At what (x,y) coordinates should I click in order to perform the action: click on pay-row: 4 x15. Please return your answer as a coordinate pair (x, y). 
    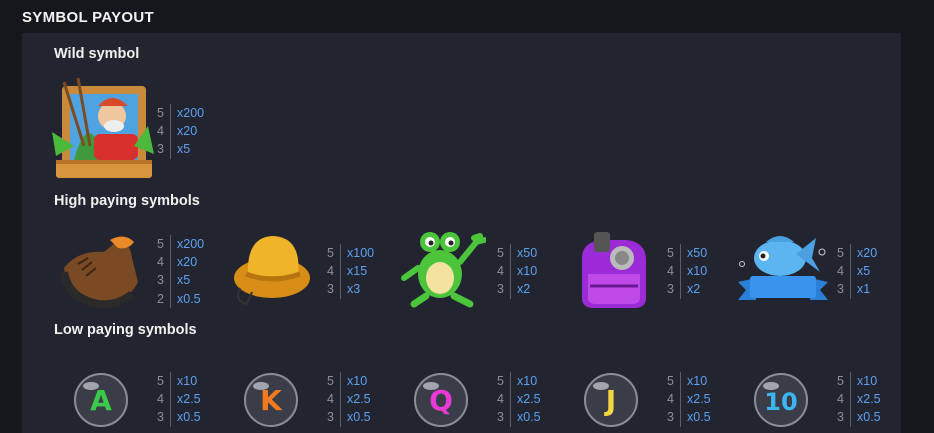
    Looking at the image, I should click on (347, 271).